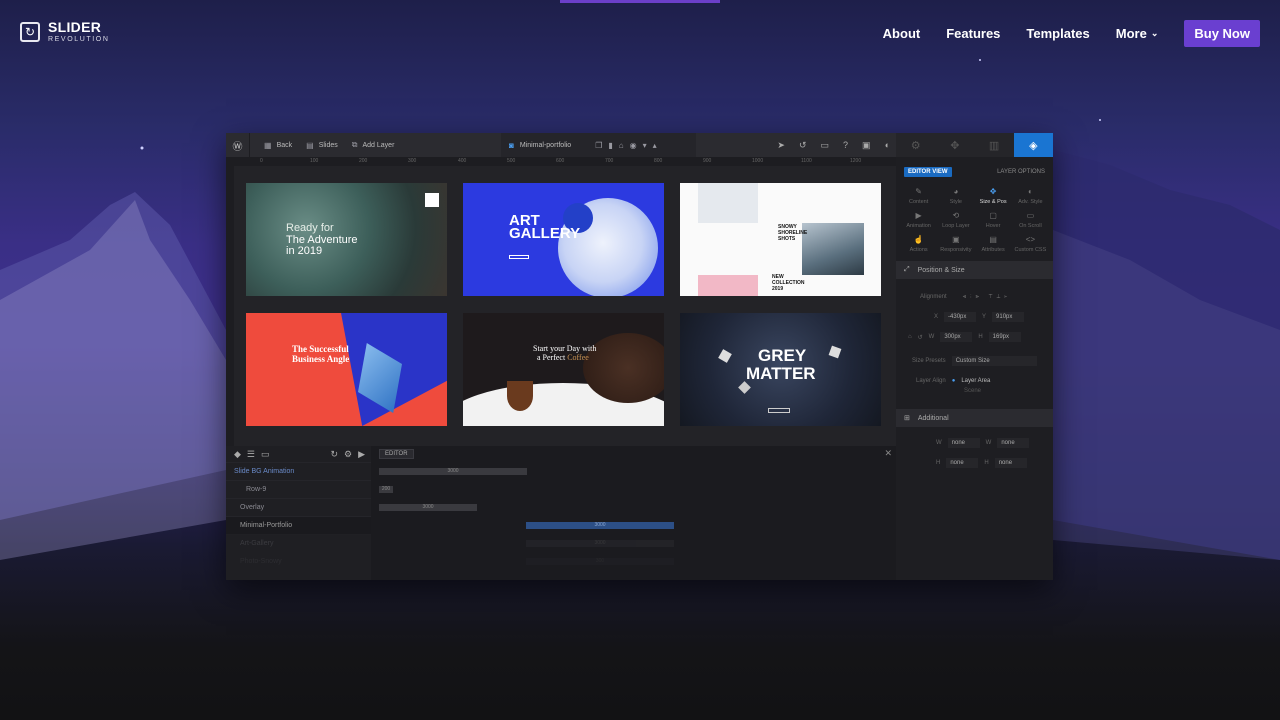 The height and width of the screenshot is (720, 1280). What do you see at coordinates (348, 454) in the screenshot?
I see `settings-icon: ⚙` at bounding box center [348, 454].